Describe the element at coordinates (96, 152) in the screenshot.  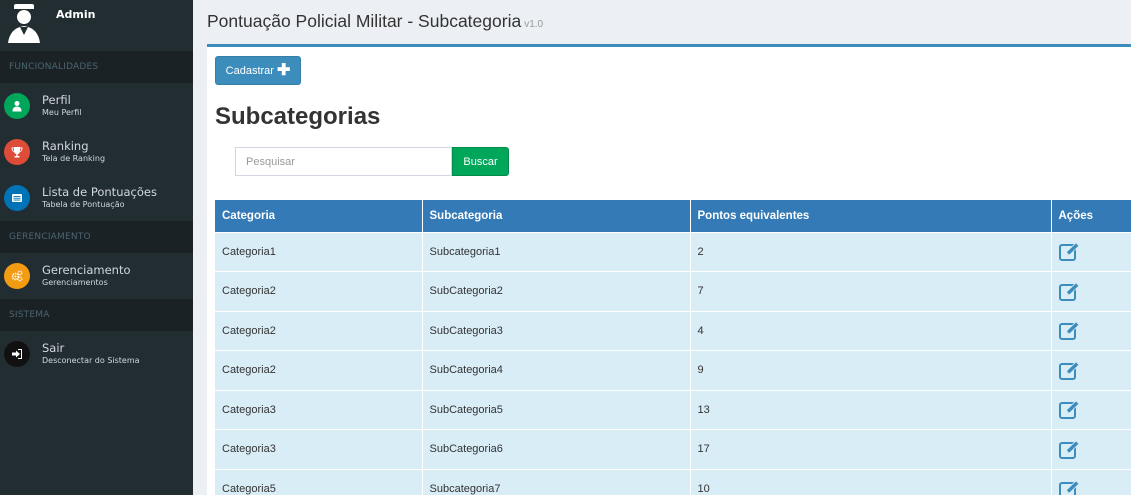
I see `sidebar-item-ranking: Ranking Tela de Ranking` at that location.